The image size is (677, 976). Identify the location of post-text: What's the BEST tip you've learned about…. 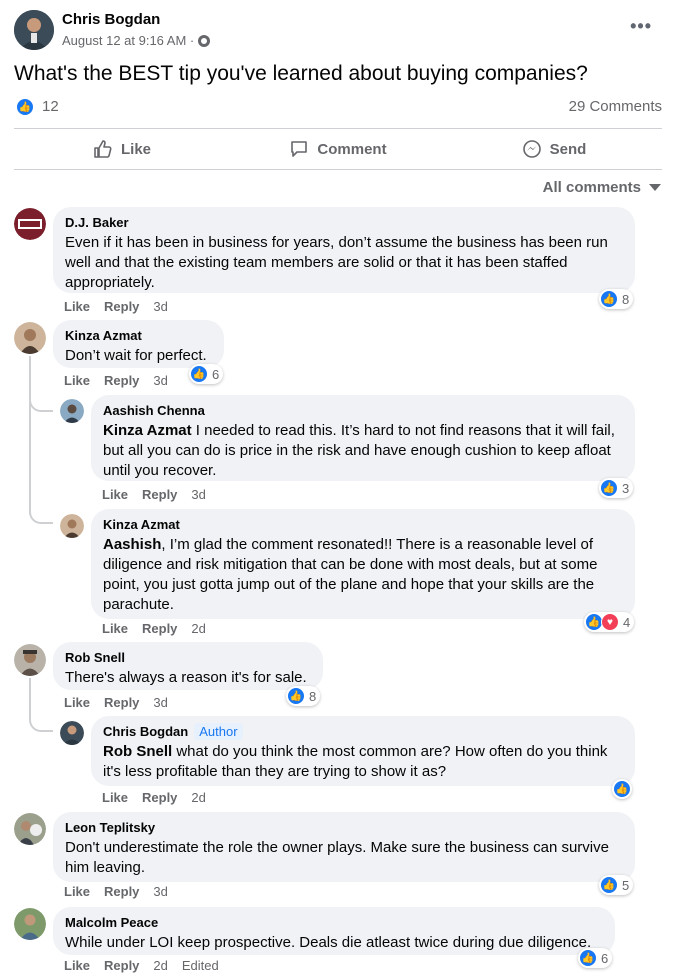
(301, 73).